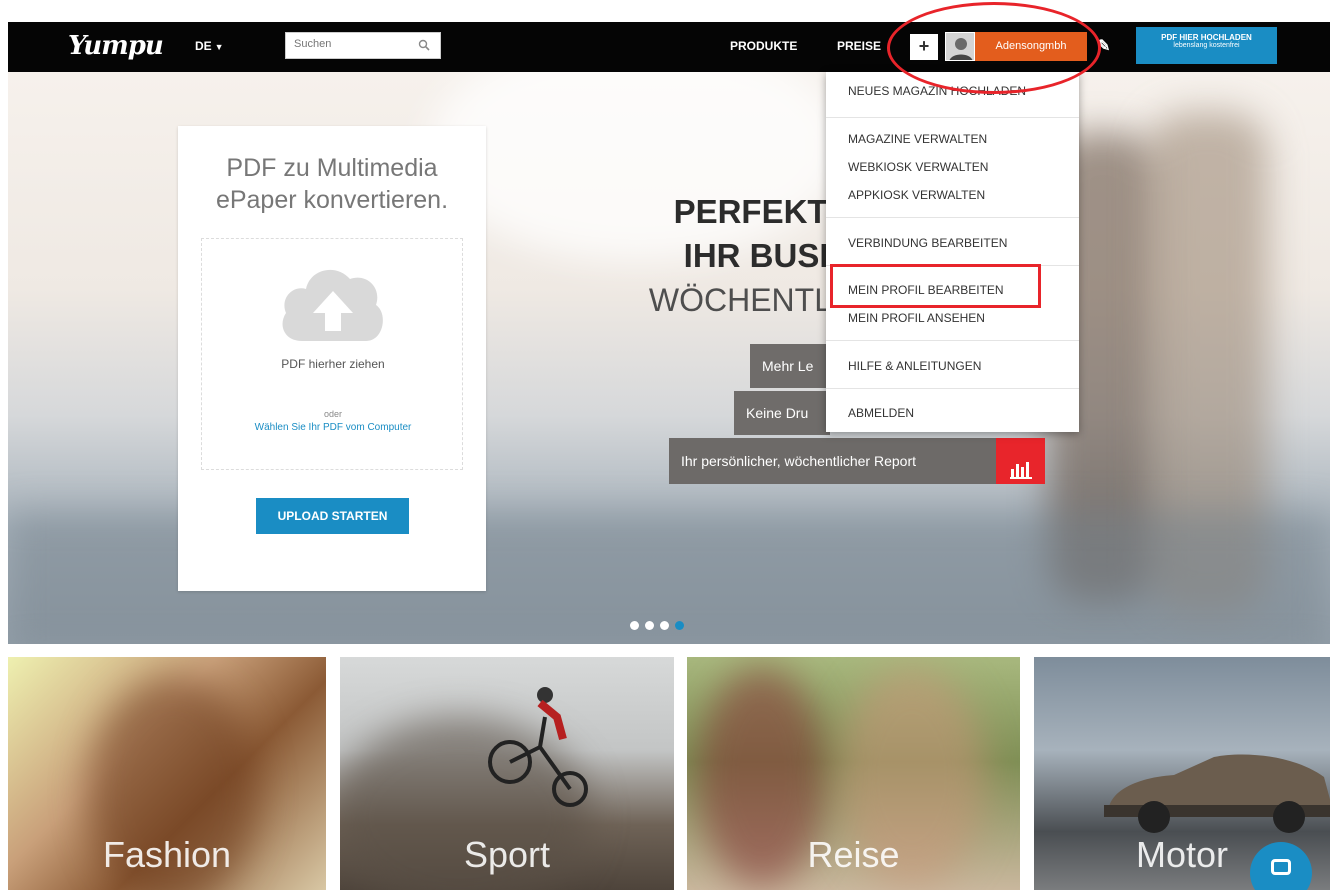 This screenshot has height=890, width=1337. Describe the element at coordinates (763, 46) in the screenshot. I see `nav-link-produkte: PRODUKTE` at that location.